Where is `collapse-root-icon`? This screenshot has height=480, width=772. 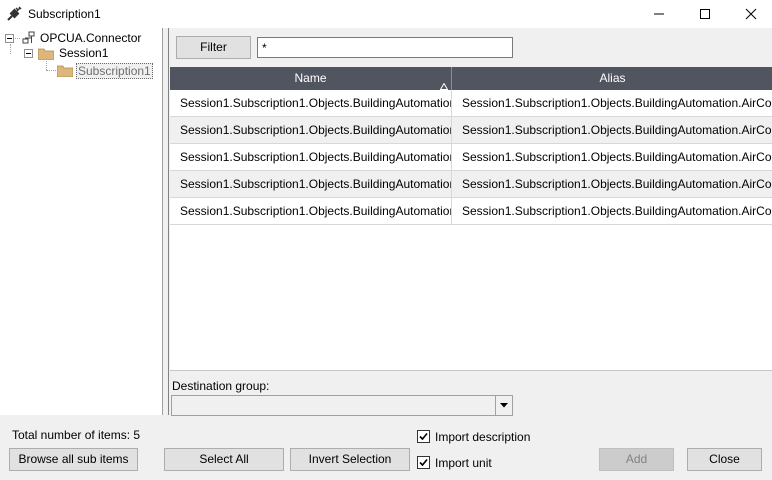 collapse-root-icon is located at coordinates (9, 38).